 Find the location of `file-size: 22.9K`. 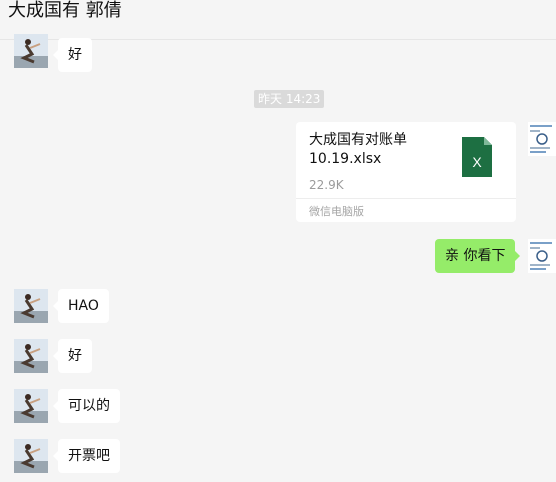

file-size: 22.9K is located at coordinates (326, 185).